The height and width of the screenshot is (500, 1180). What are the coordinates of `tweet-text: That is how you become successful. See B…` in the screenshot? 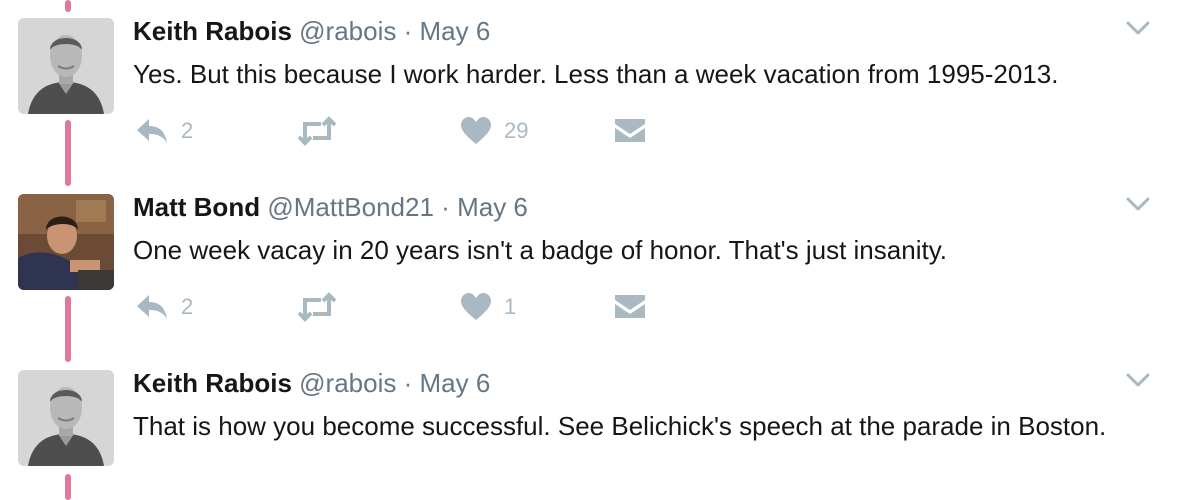 It's located at (620, 426).